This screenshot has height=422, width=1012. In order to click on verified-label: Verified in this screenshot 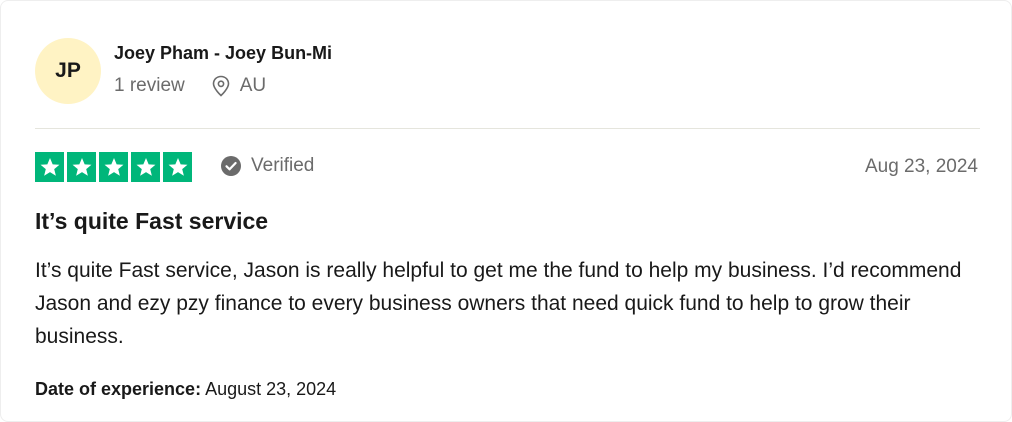, I will do `click(283, 165)`.